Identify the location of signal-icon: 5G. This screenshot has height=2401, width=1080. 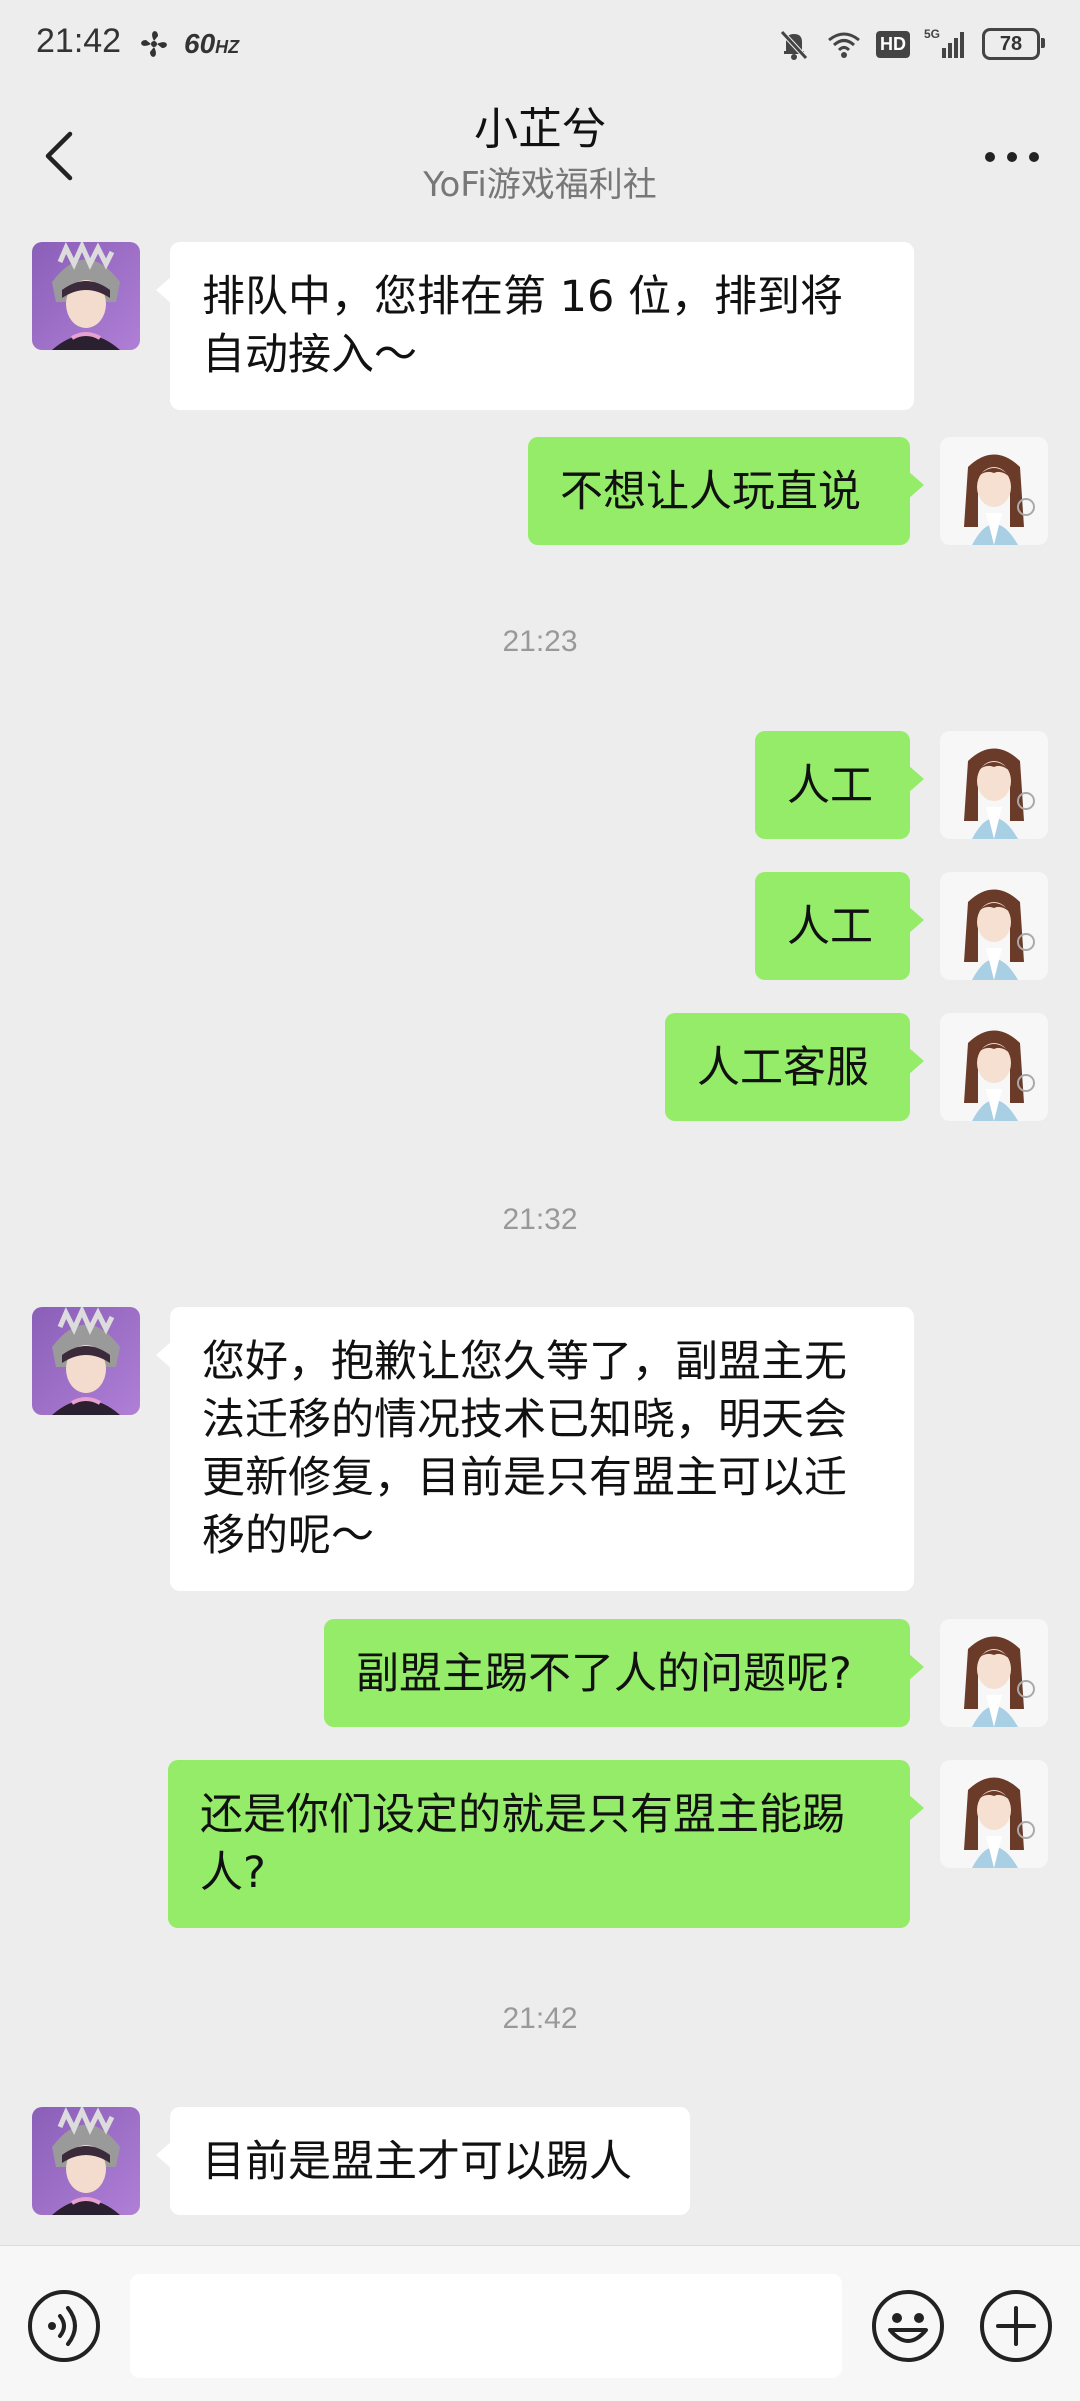
(944, 42).